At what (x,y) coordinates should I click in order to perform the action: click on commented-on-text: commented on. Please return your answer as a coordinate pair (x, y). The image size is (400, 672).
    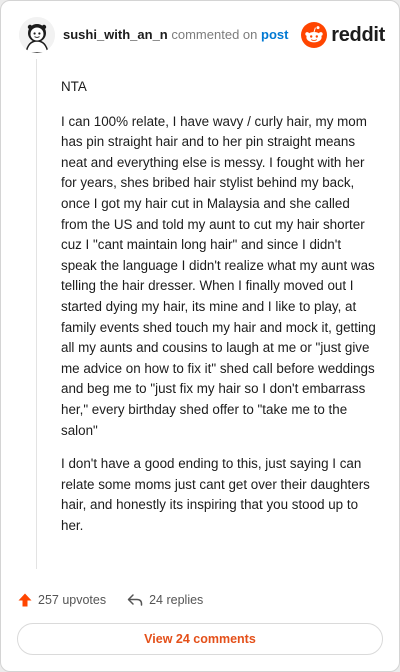
    Looking at the image, I should click on (214, 34).